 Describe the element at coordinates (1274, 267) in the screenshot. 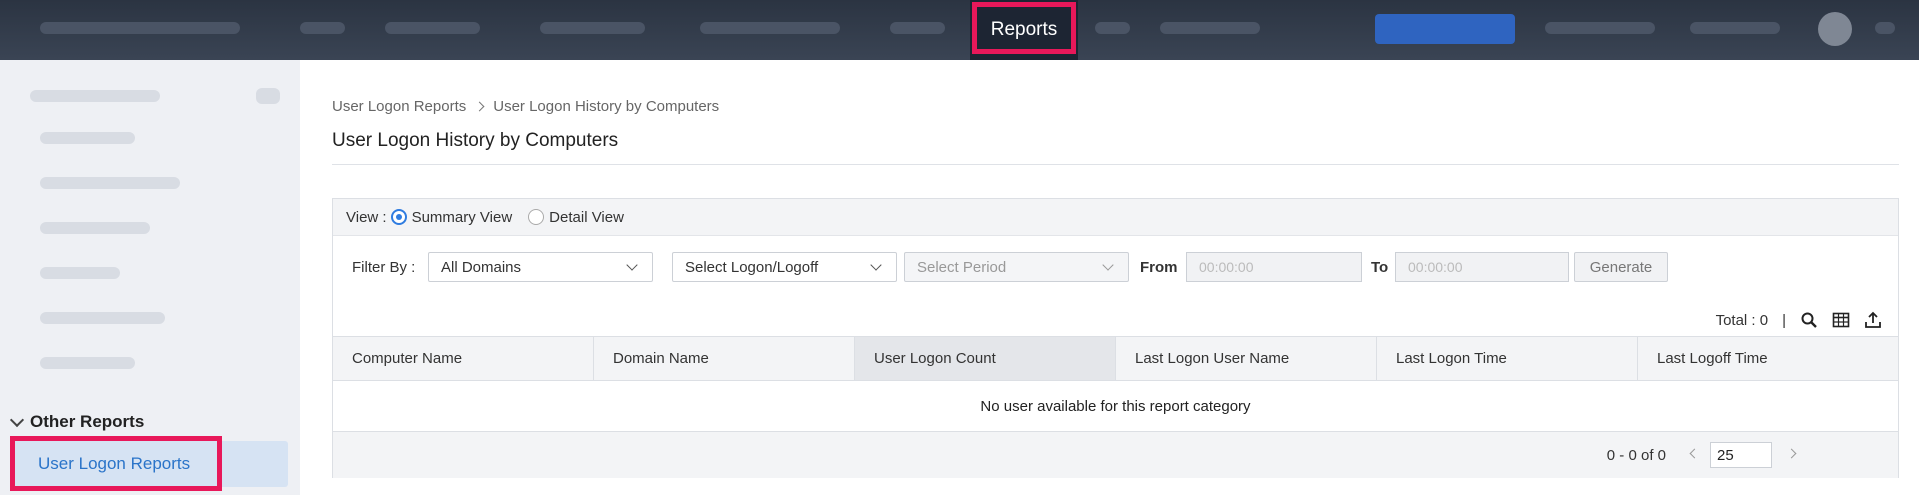

I see `from-time-input: 00:00:00` at that location.